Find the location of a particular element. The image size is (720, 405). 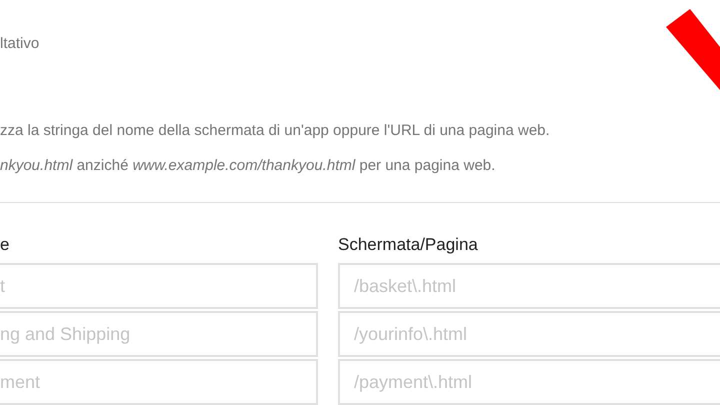

input-field: ng and Shipping is located at coordinates (159, 334).